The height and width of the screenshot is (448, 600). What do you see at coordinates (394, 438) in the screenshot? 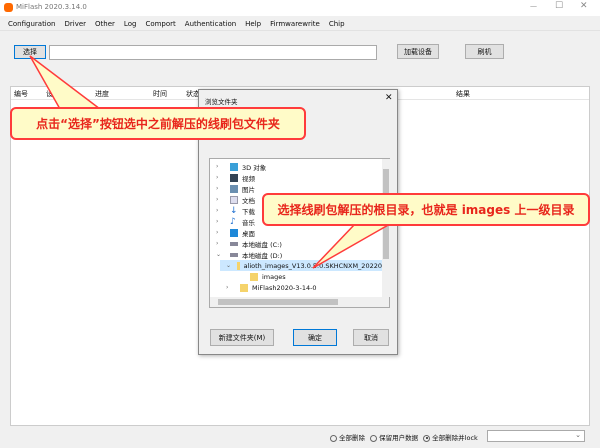
I see `radio-keep-user-data: 保留用户数据` at bounding box center [394, 438].